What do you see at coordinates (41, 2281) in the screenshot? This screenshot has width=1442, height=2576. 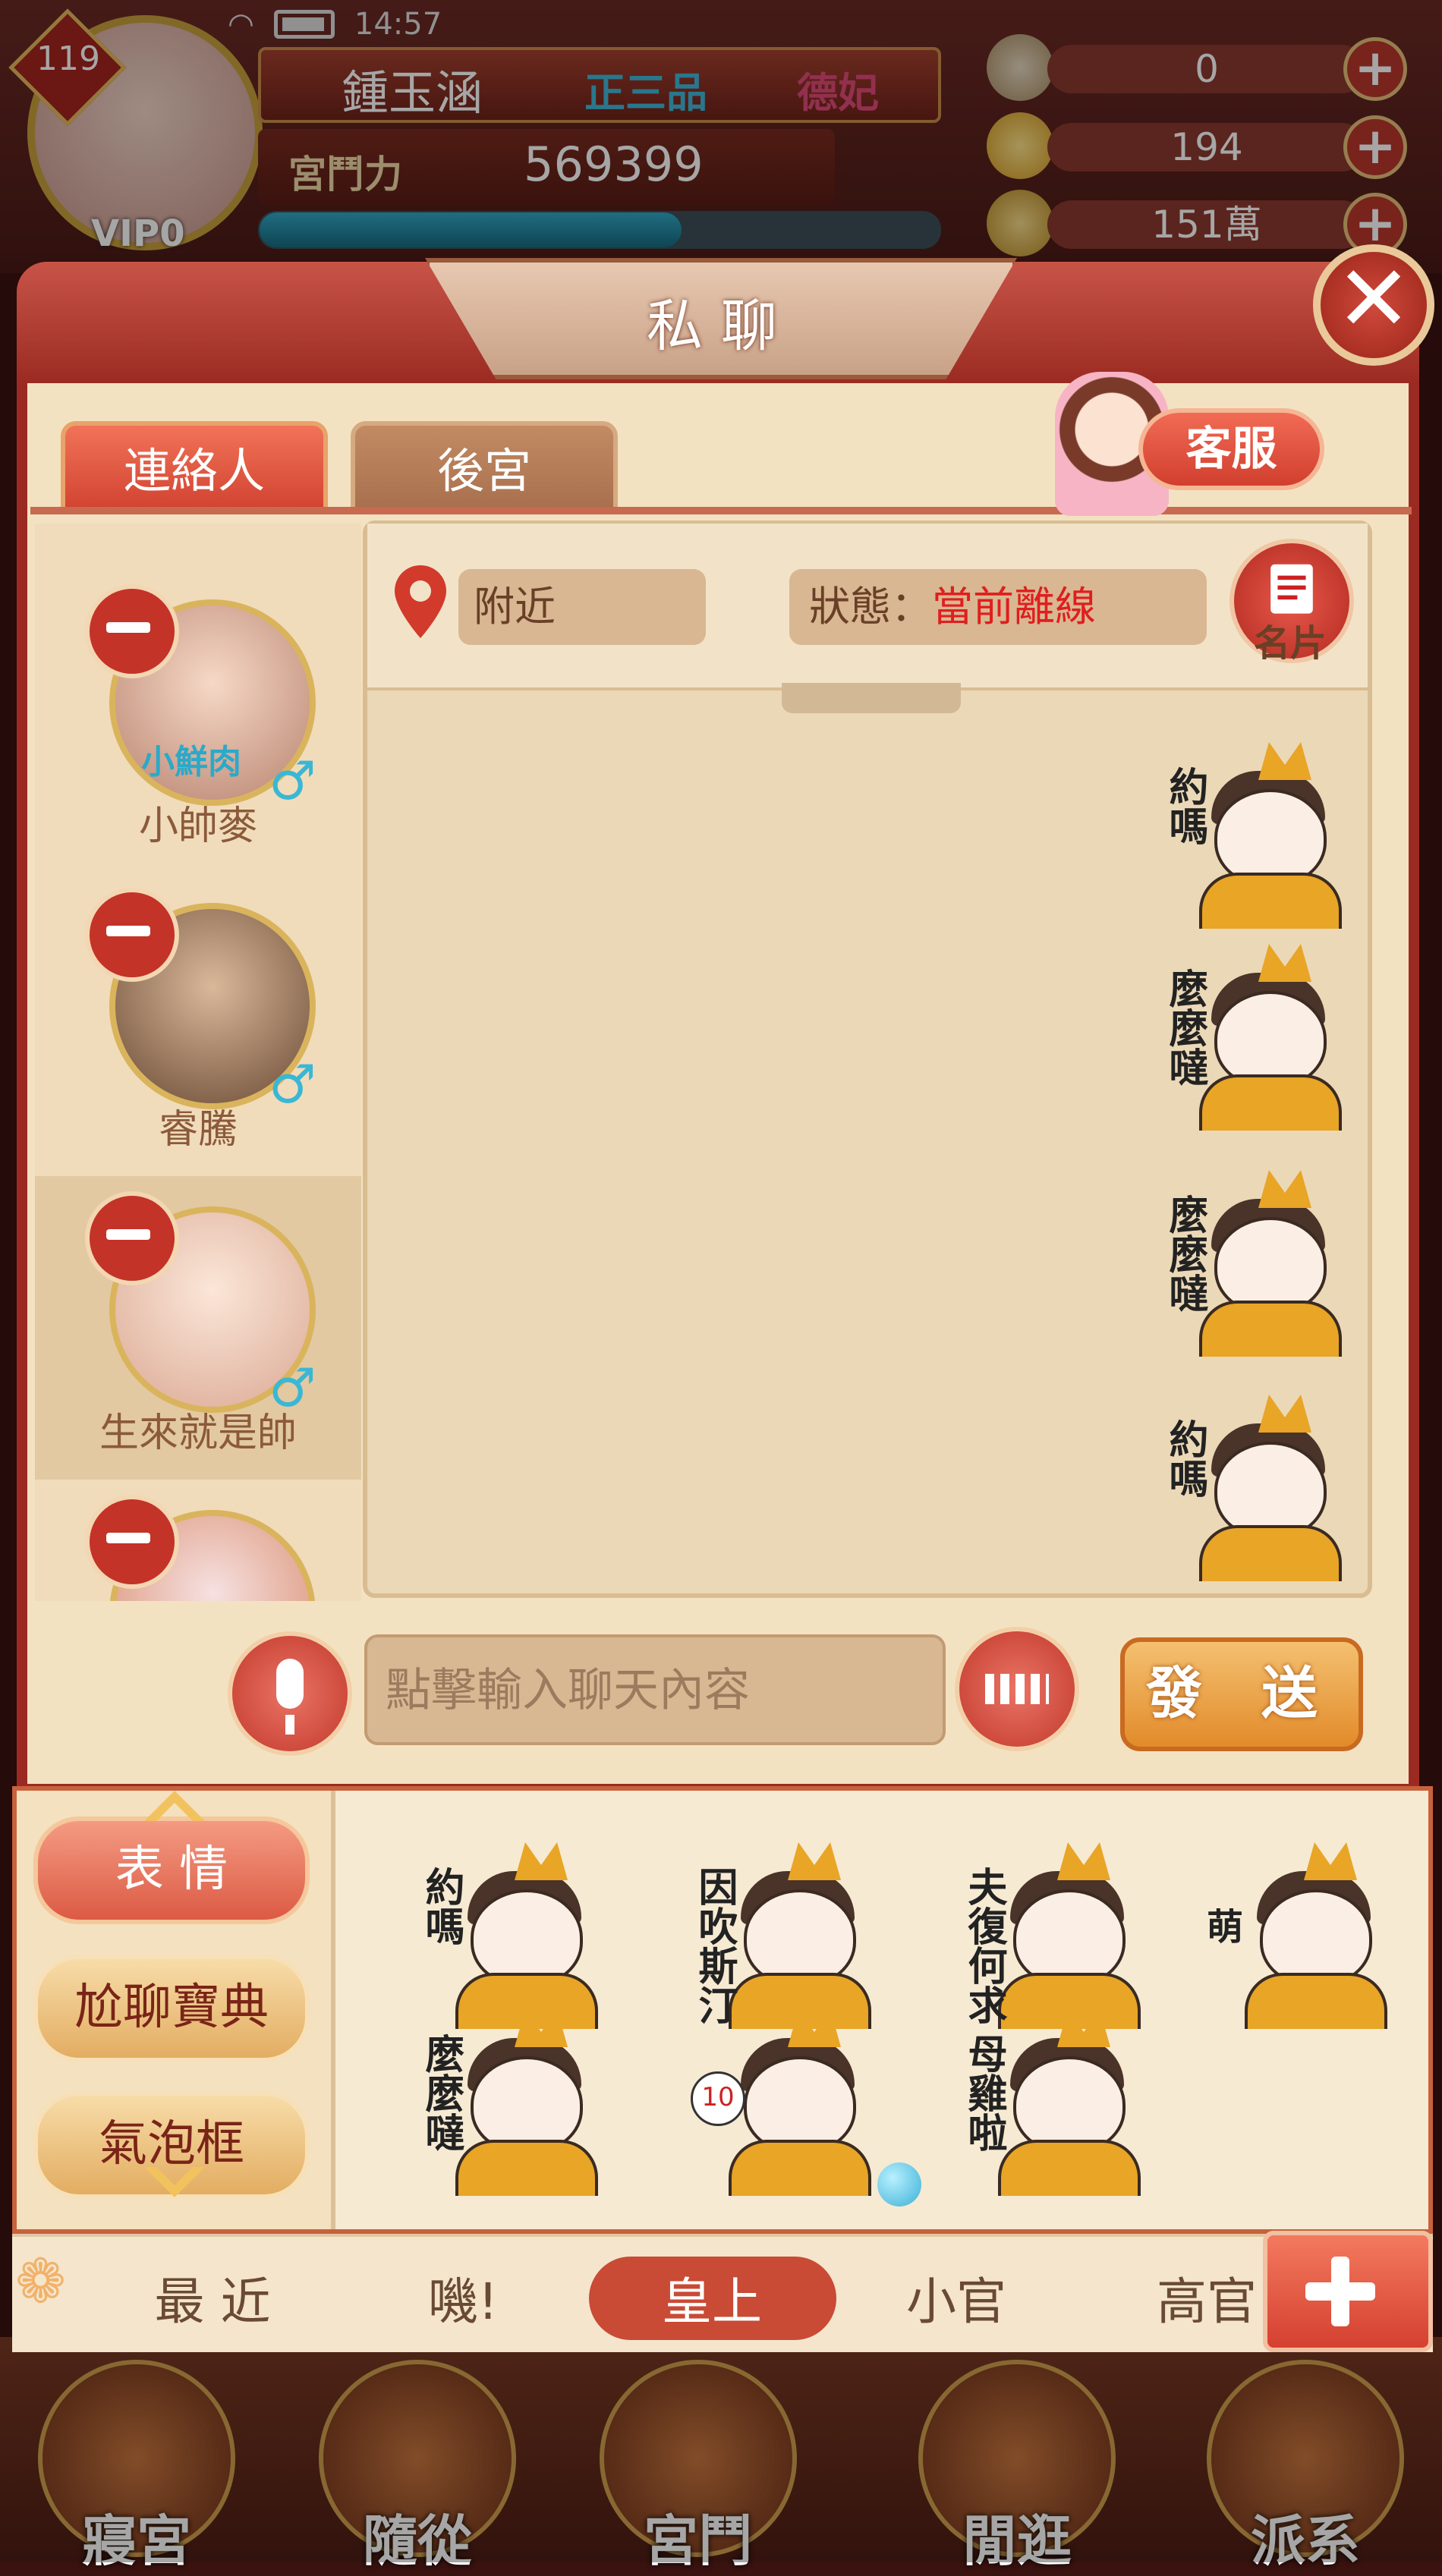 I see `flourish-icon: ❁` at bounding box center [41, 2281].